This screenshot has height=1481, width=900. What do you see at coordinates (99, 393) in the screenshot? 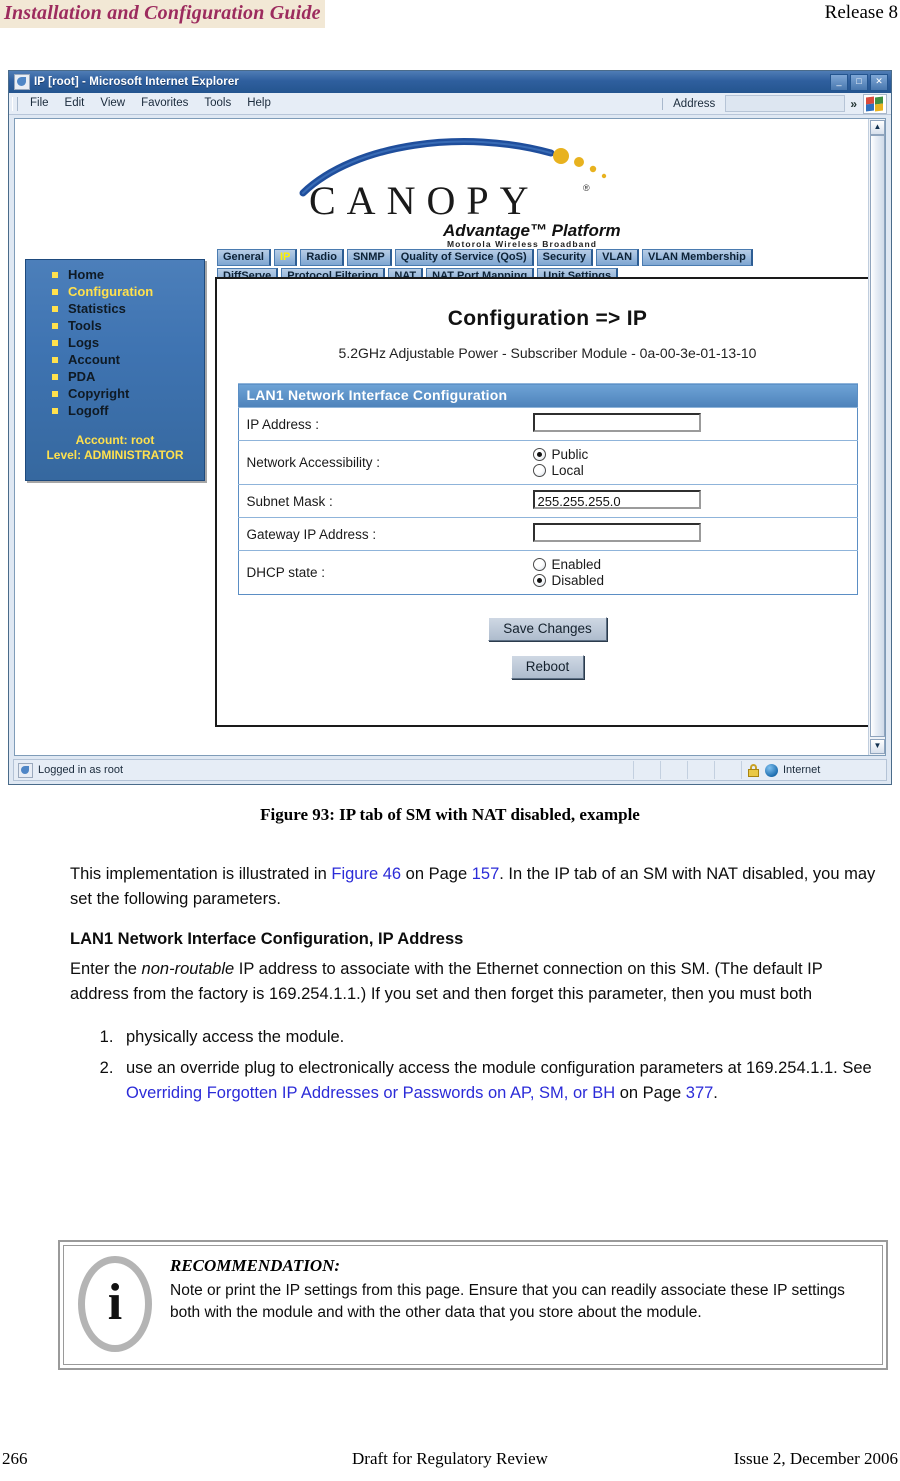
I see `nav-item-label: Copyright` at bounding box center [99, 393].